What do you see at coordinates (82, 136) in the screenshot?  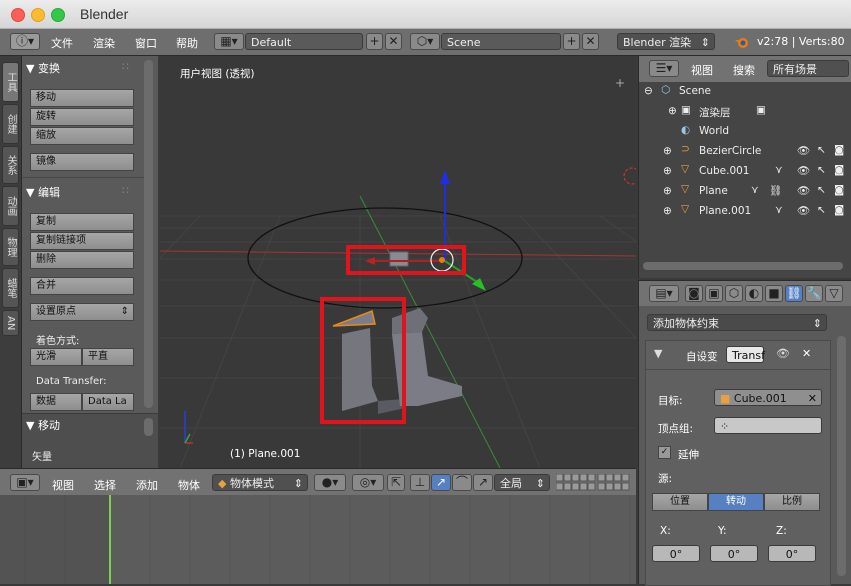 I see `scale-button: 缩放` at bounding box center [82, 136].